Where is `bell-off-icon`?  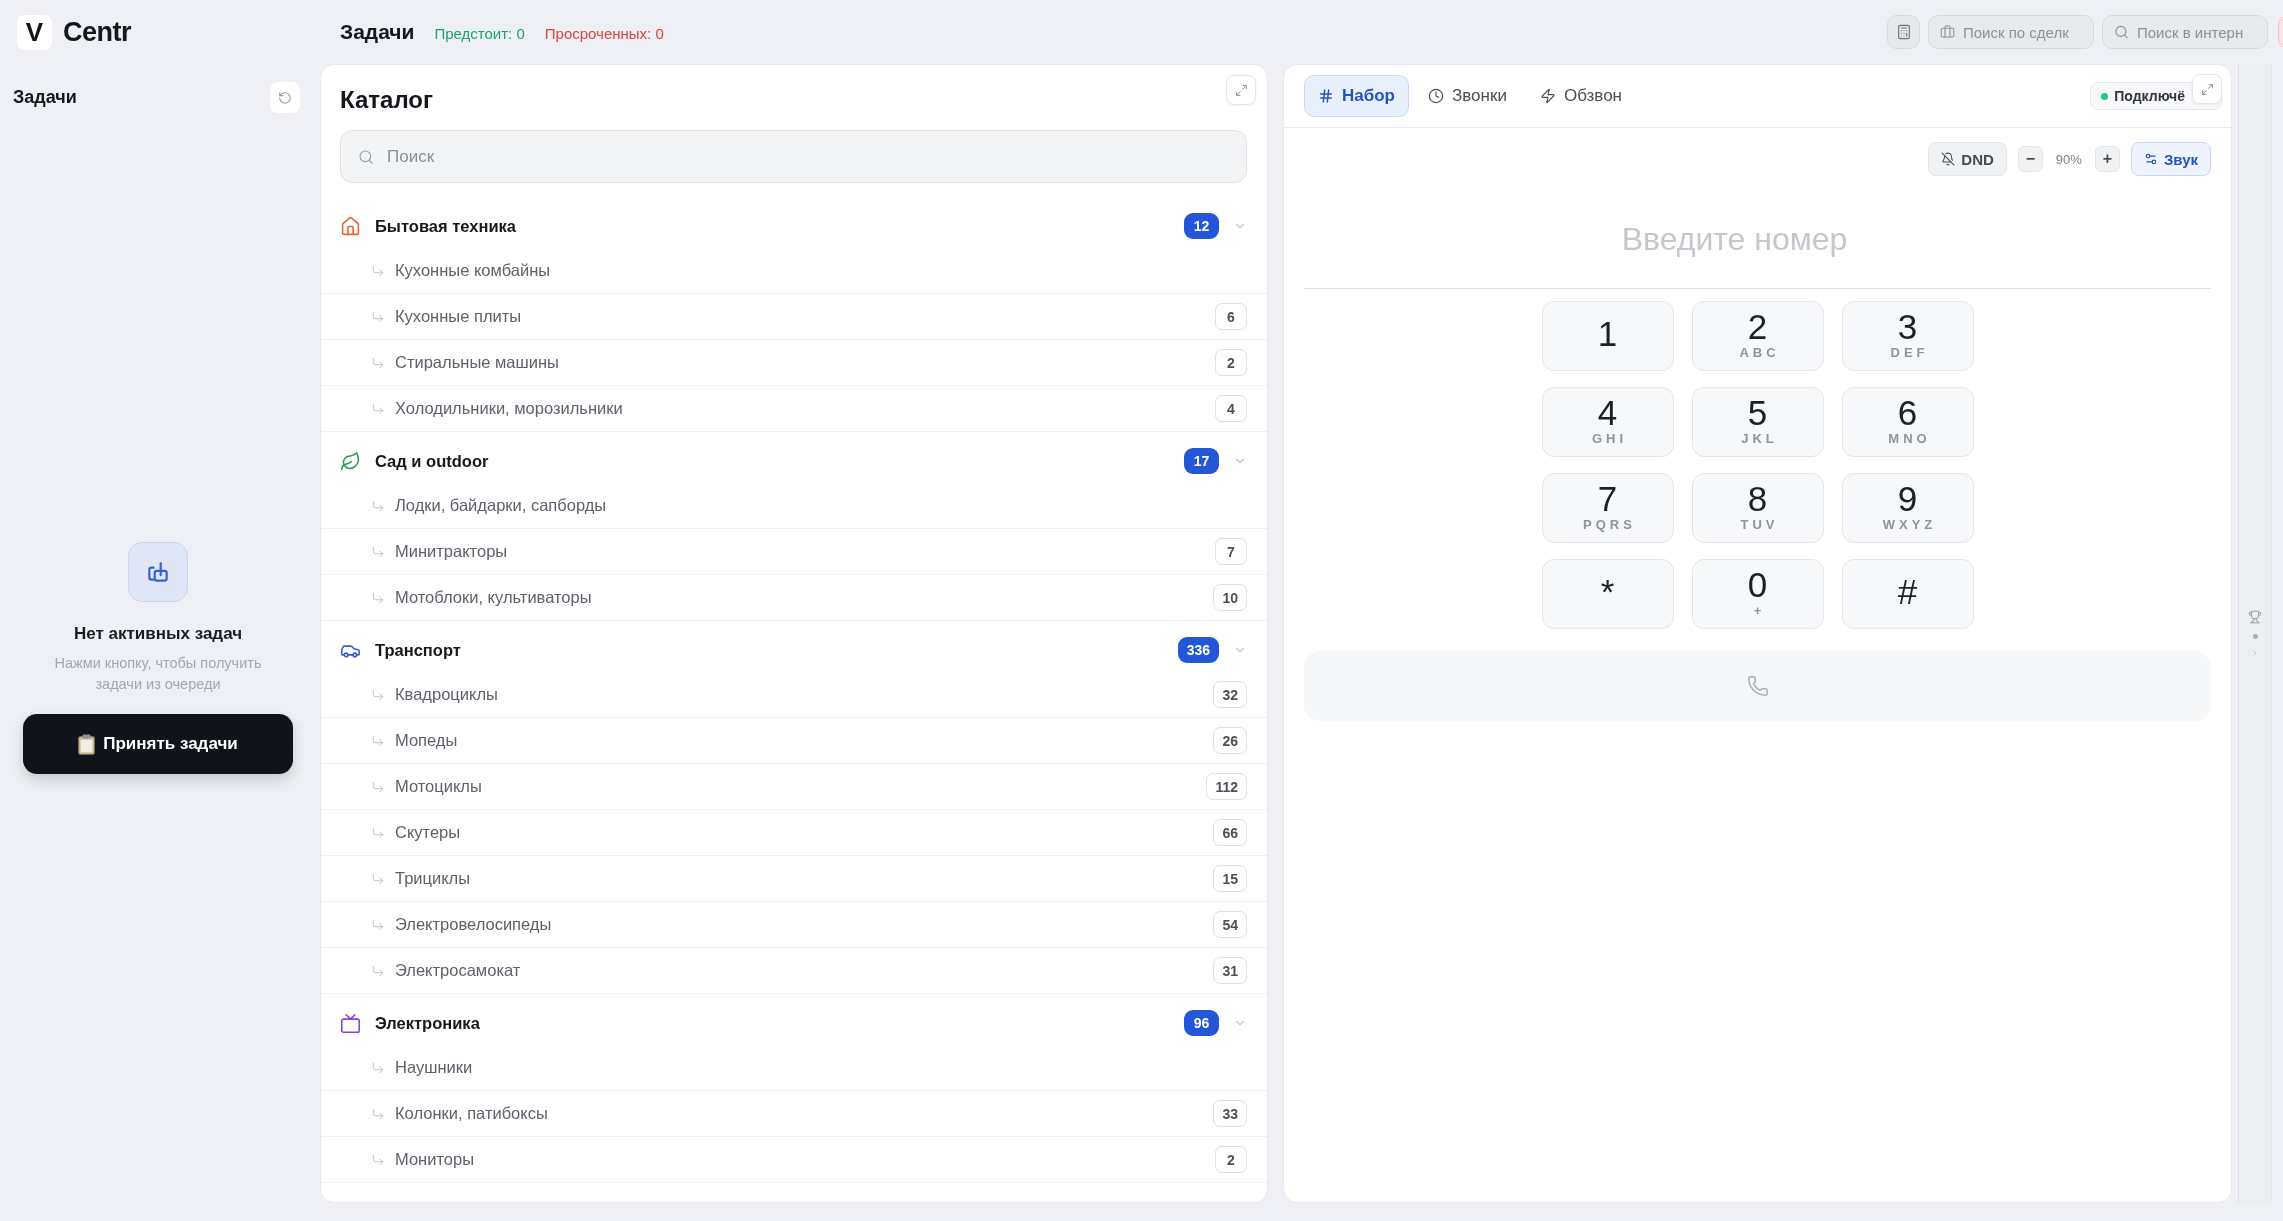 bell-off-icon is located at coordinates (1948, 159).